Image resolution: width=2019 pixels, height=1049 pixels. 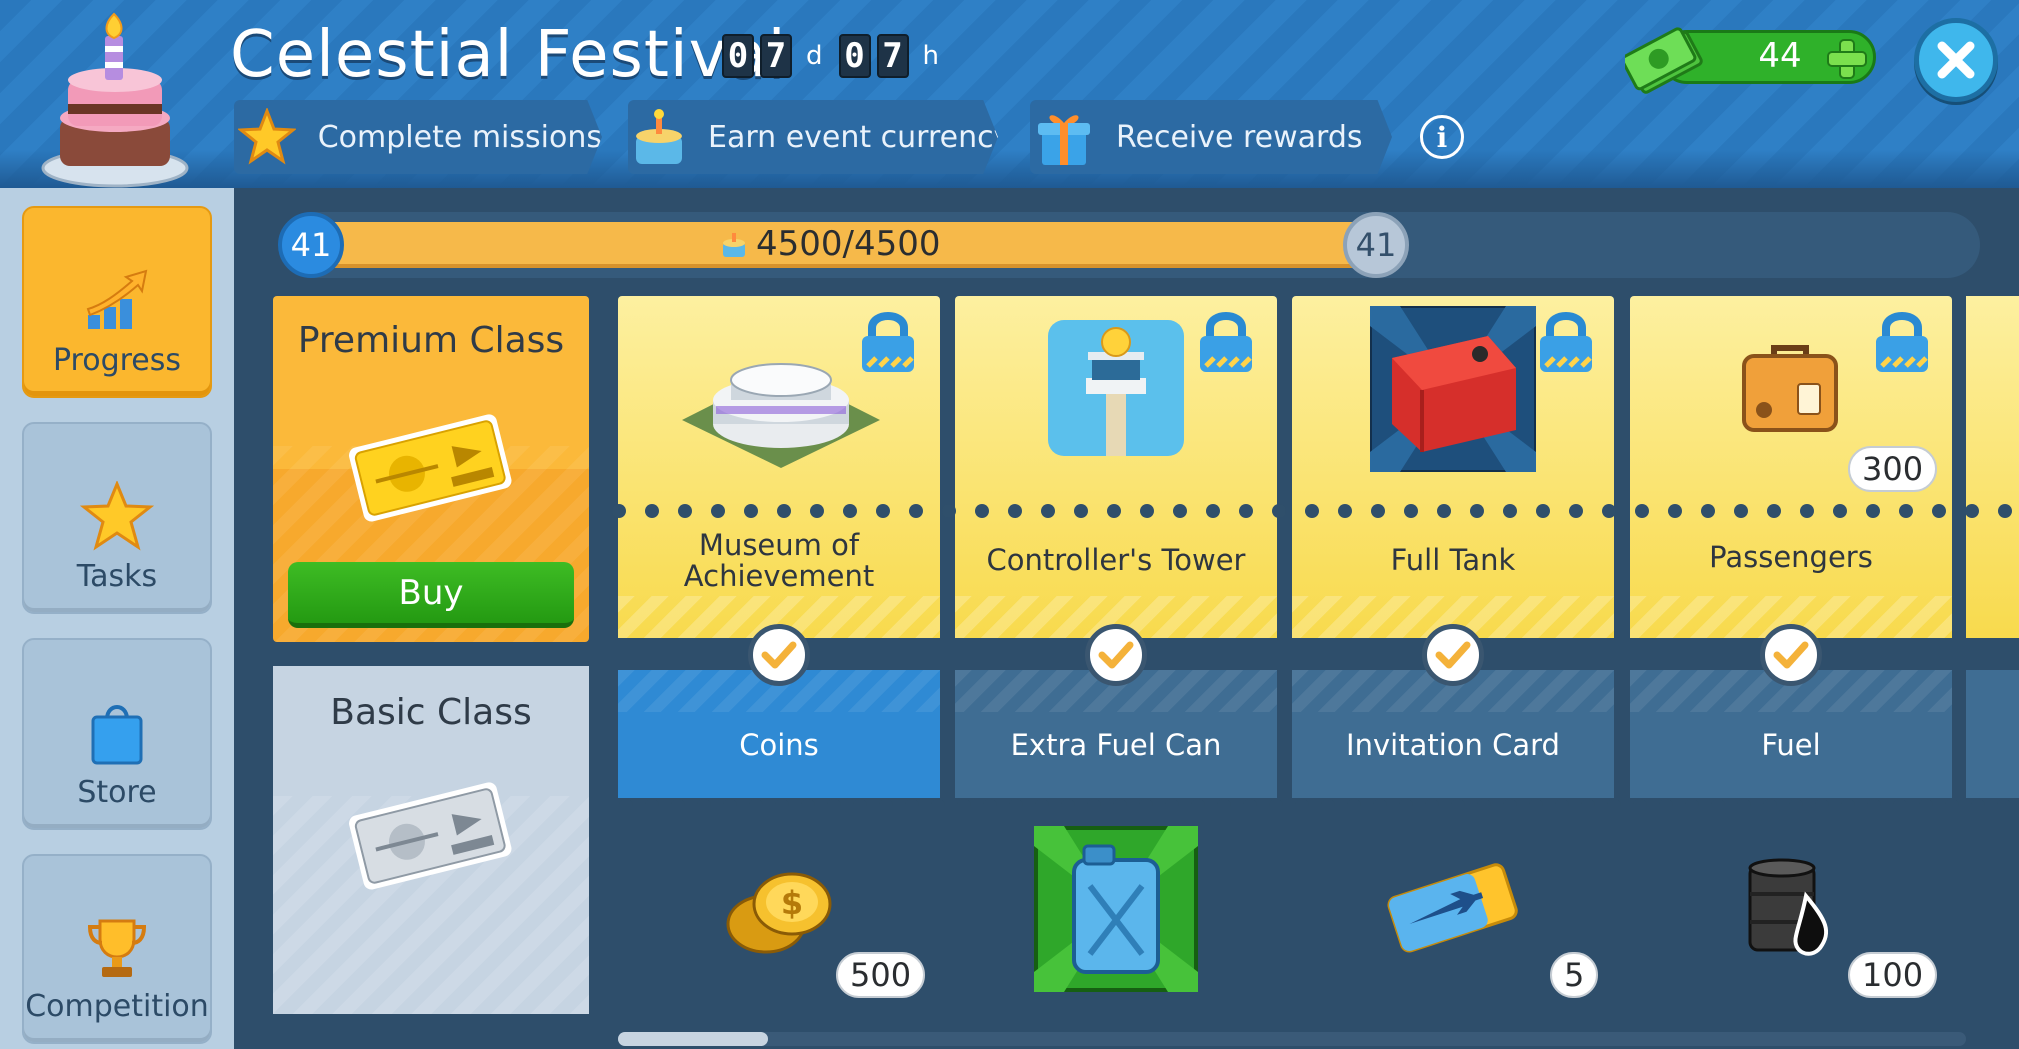 I want to click on close-button, so click(x=1956, y=60).